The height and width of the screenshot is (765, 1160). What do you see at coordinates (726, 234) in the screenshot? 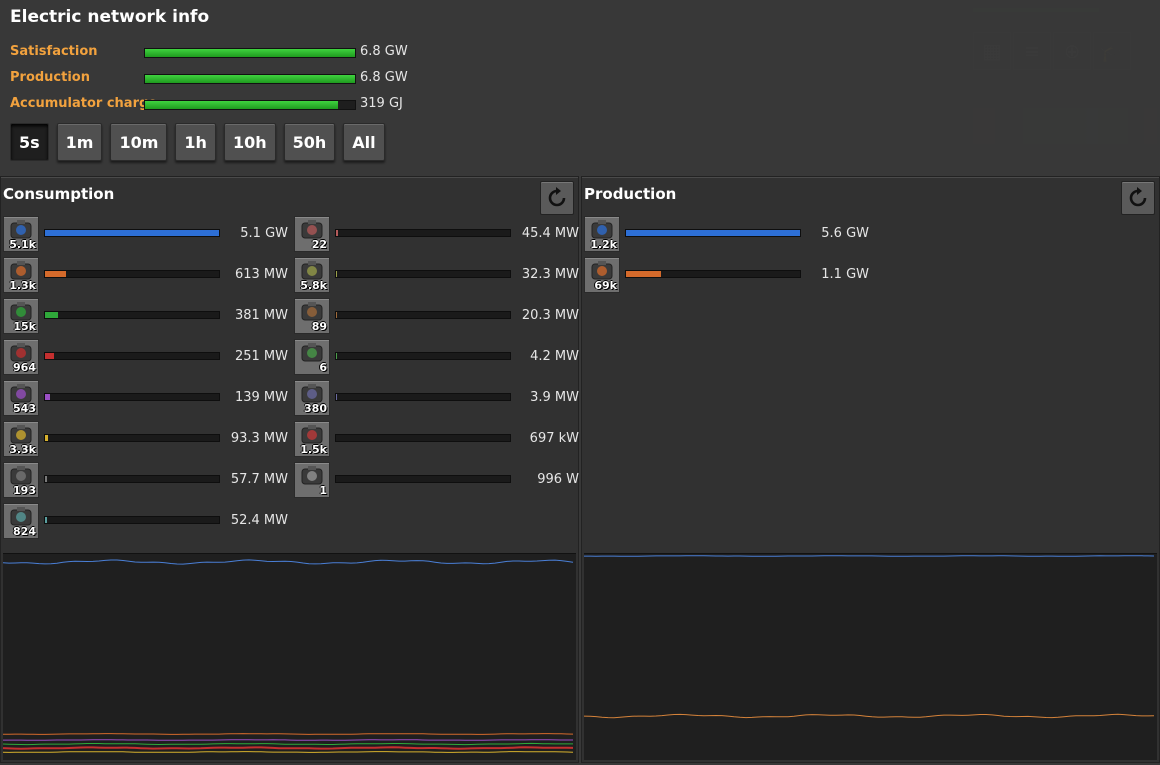
I see `production-entry: 1.2k 5.6 GW` at bounding box center [726, 234].